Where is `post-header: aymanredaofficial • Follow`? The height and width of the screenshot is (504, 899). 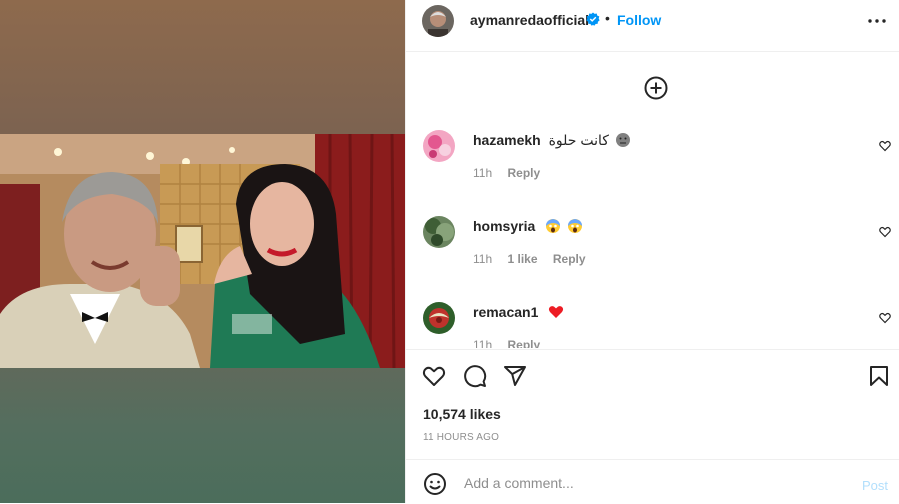 post-header: aymanredaofficial • Follow is located at coordinates (652, 26).